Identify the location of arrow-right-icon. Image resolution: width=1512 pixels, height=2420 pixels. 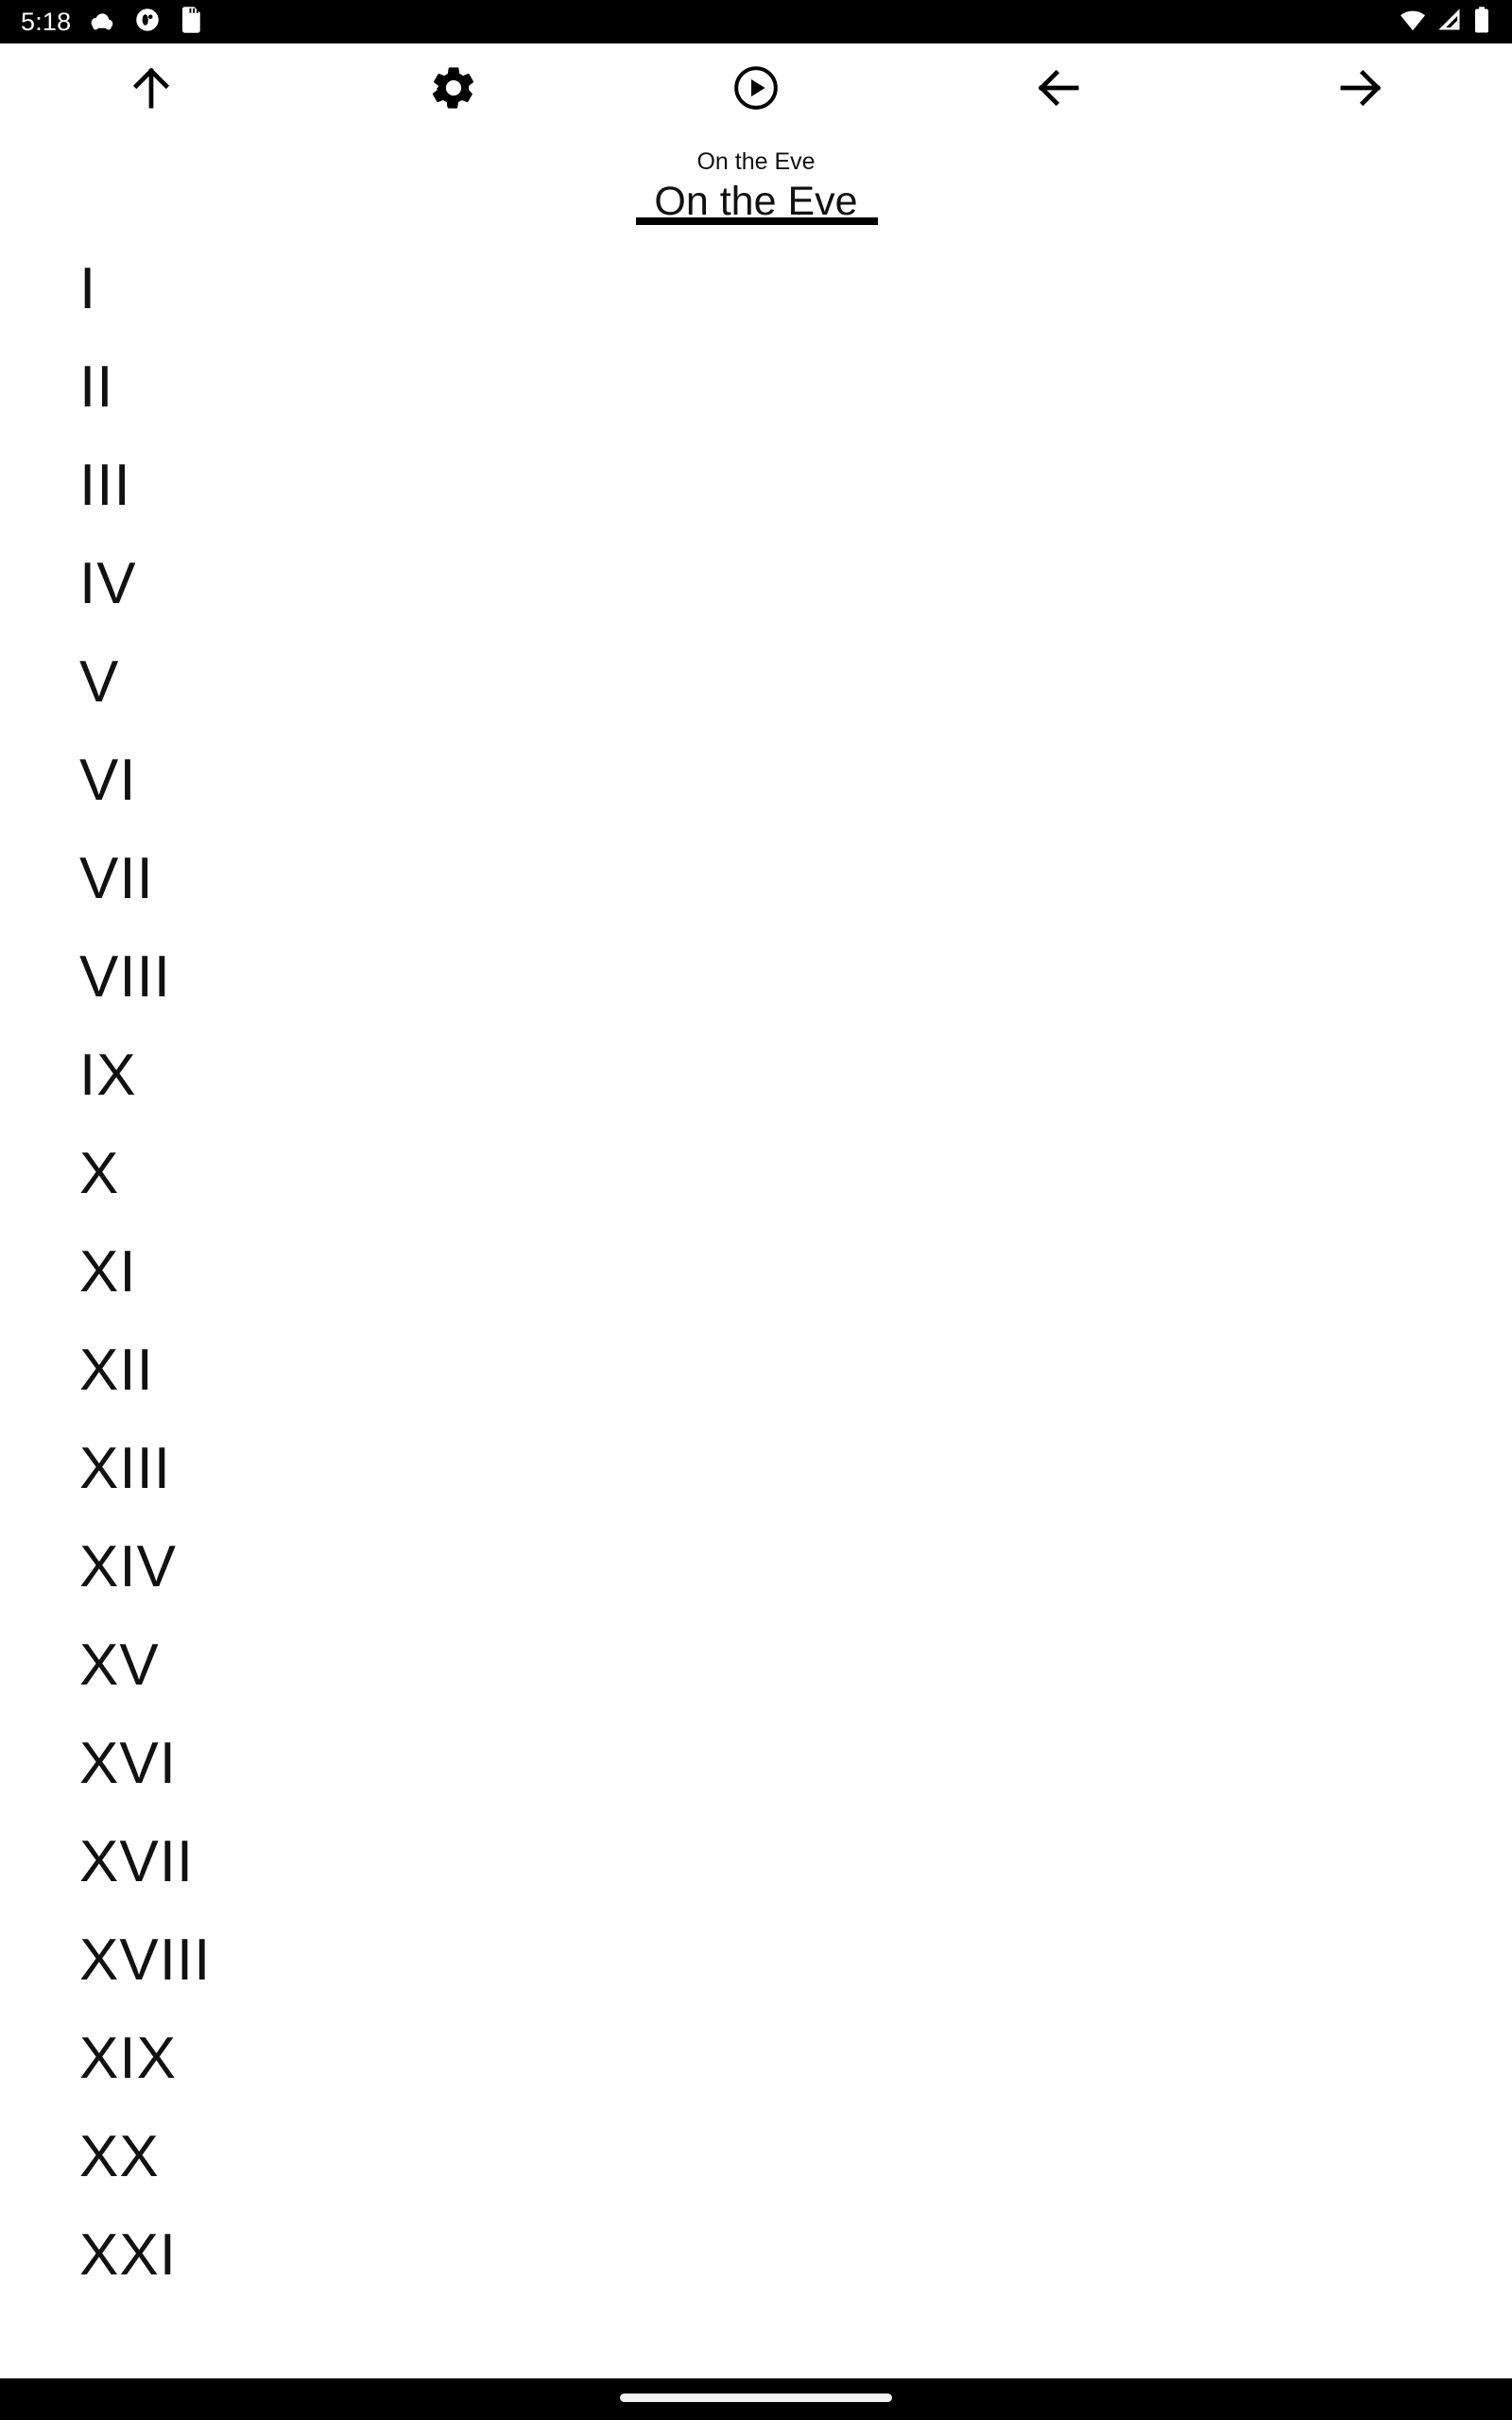
(1360, 90).